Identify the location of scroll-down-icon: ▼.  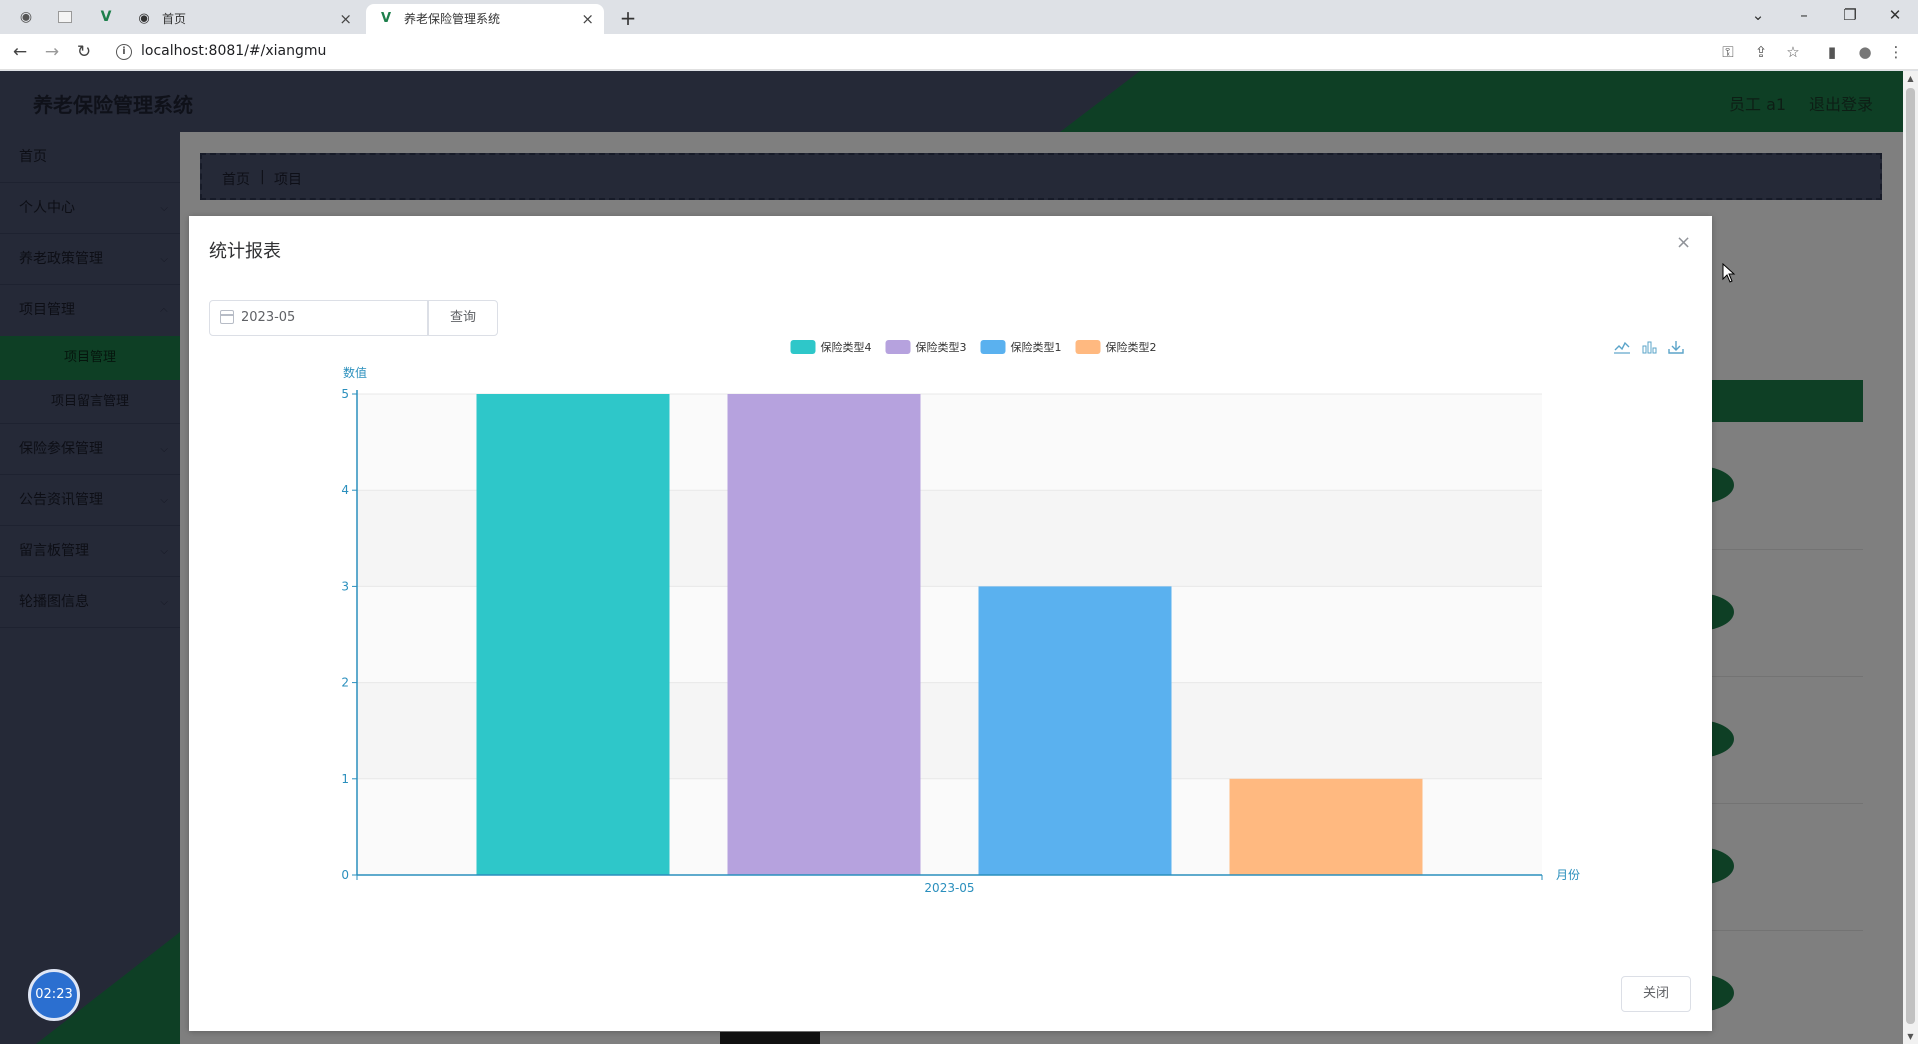
(1910, 1036).